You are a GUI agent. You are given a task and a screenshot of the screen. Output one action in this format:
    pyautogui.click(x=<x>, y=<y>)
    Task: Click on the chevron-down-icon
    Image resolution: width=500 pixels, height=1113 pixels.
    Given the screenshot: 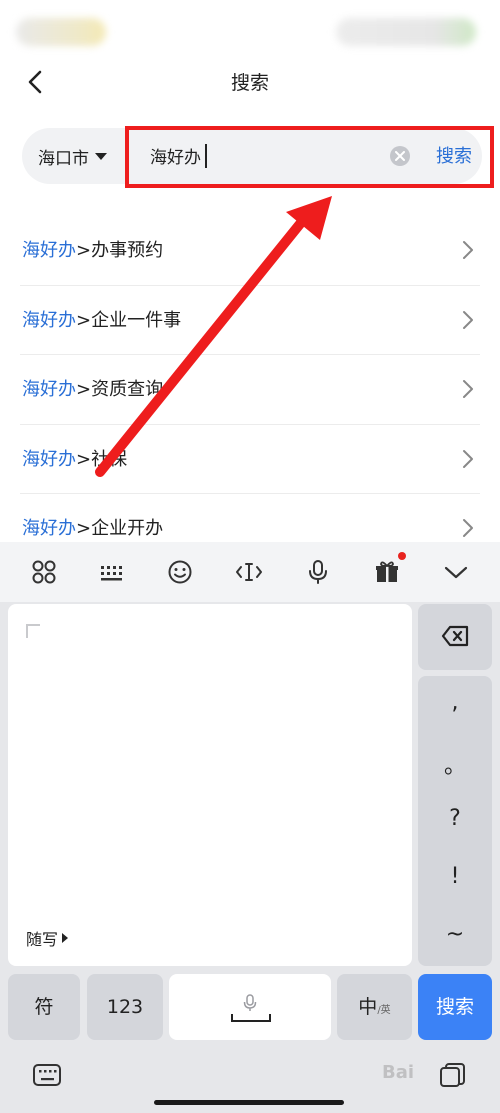 What is the action you would take?
    pyautogui.click(x=456, y=572)
    